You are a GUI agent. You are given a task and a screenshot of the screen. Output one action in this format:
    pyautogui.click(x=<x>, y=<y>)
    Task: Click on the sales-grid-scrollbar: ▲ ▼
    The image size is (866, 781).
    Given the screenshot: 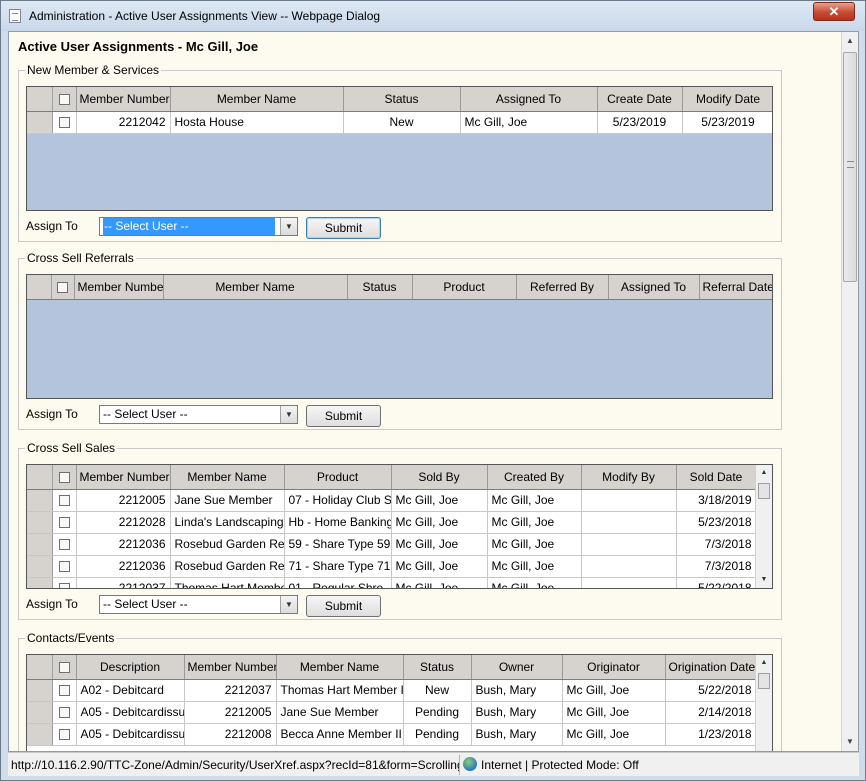 What is the action you would take?
    pyautogui.click(x=763, y=526)
    